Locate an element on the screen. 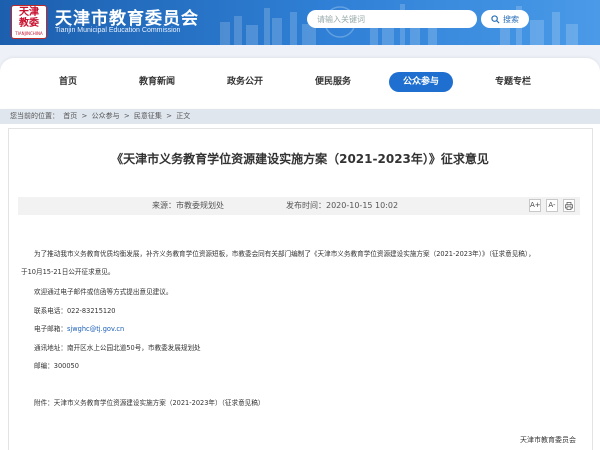 The image size is (600, 450). email-link: sjwghc@tj.gov.cn is located at coordinates (95, 329).